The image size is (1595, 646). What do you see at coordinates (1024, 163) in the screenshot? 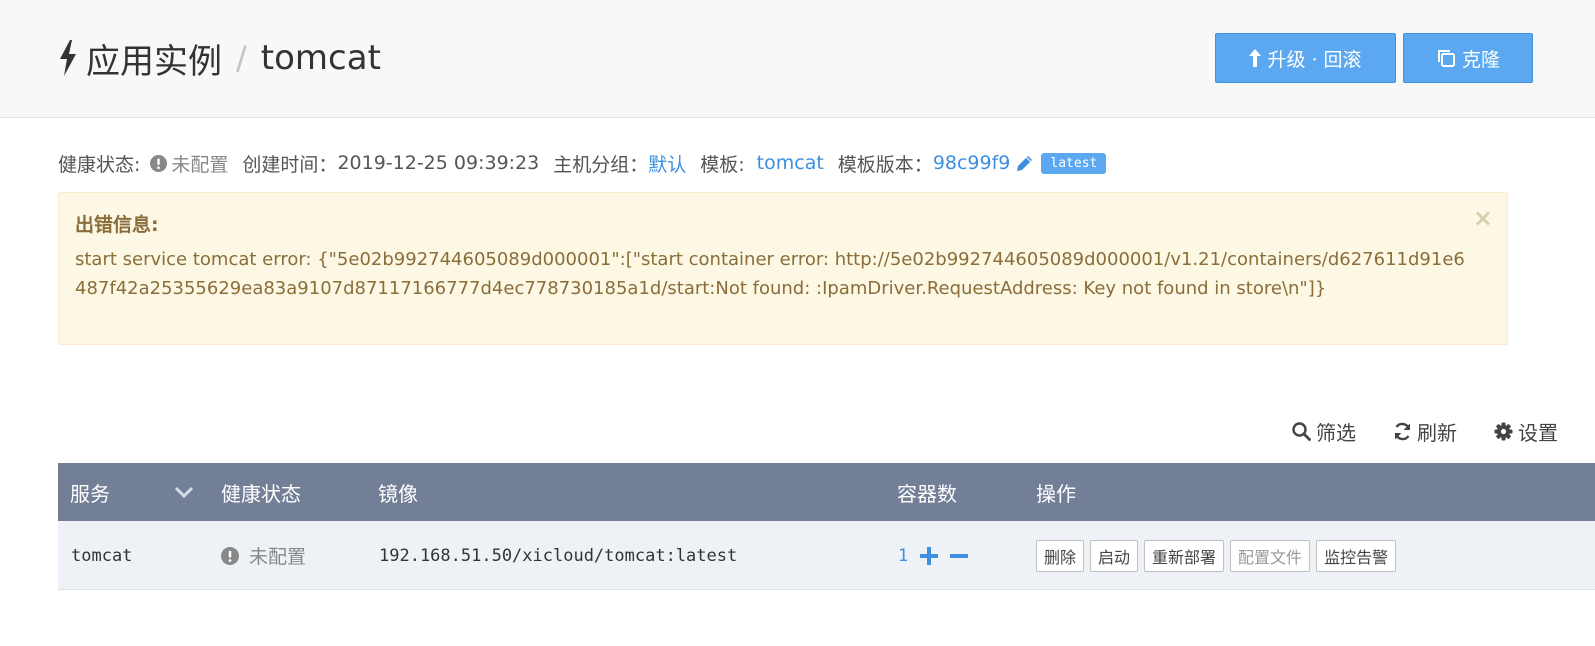
I see `pencil-icon` at bounding box center [1024, 163].